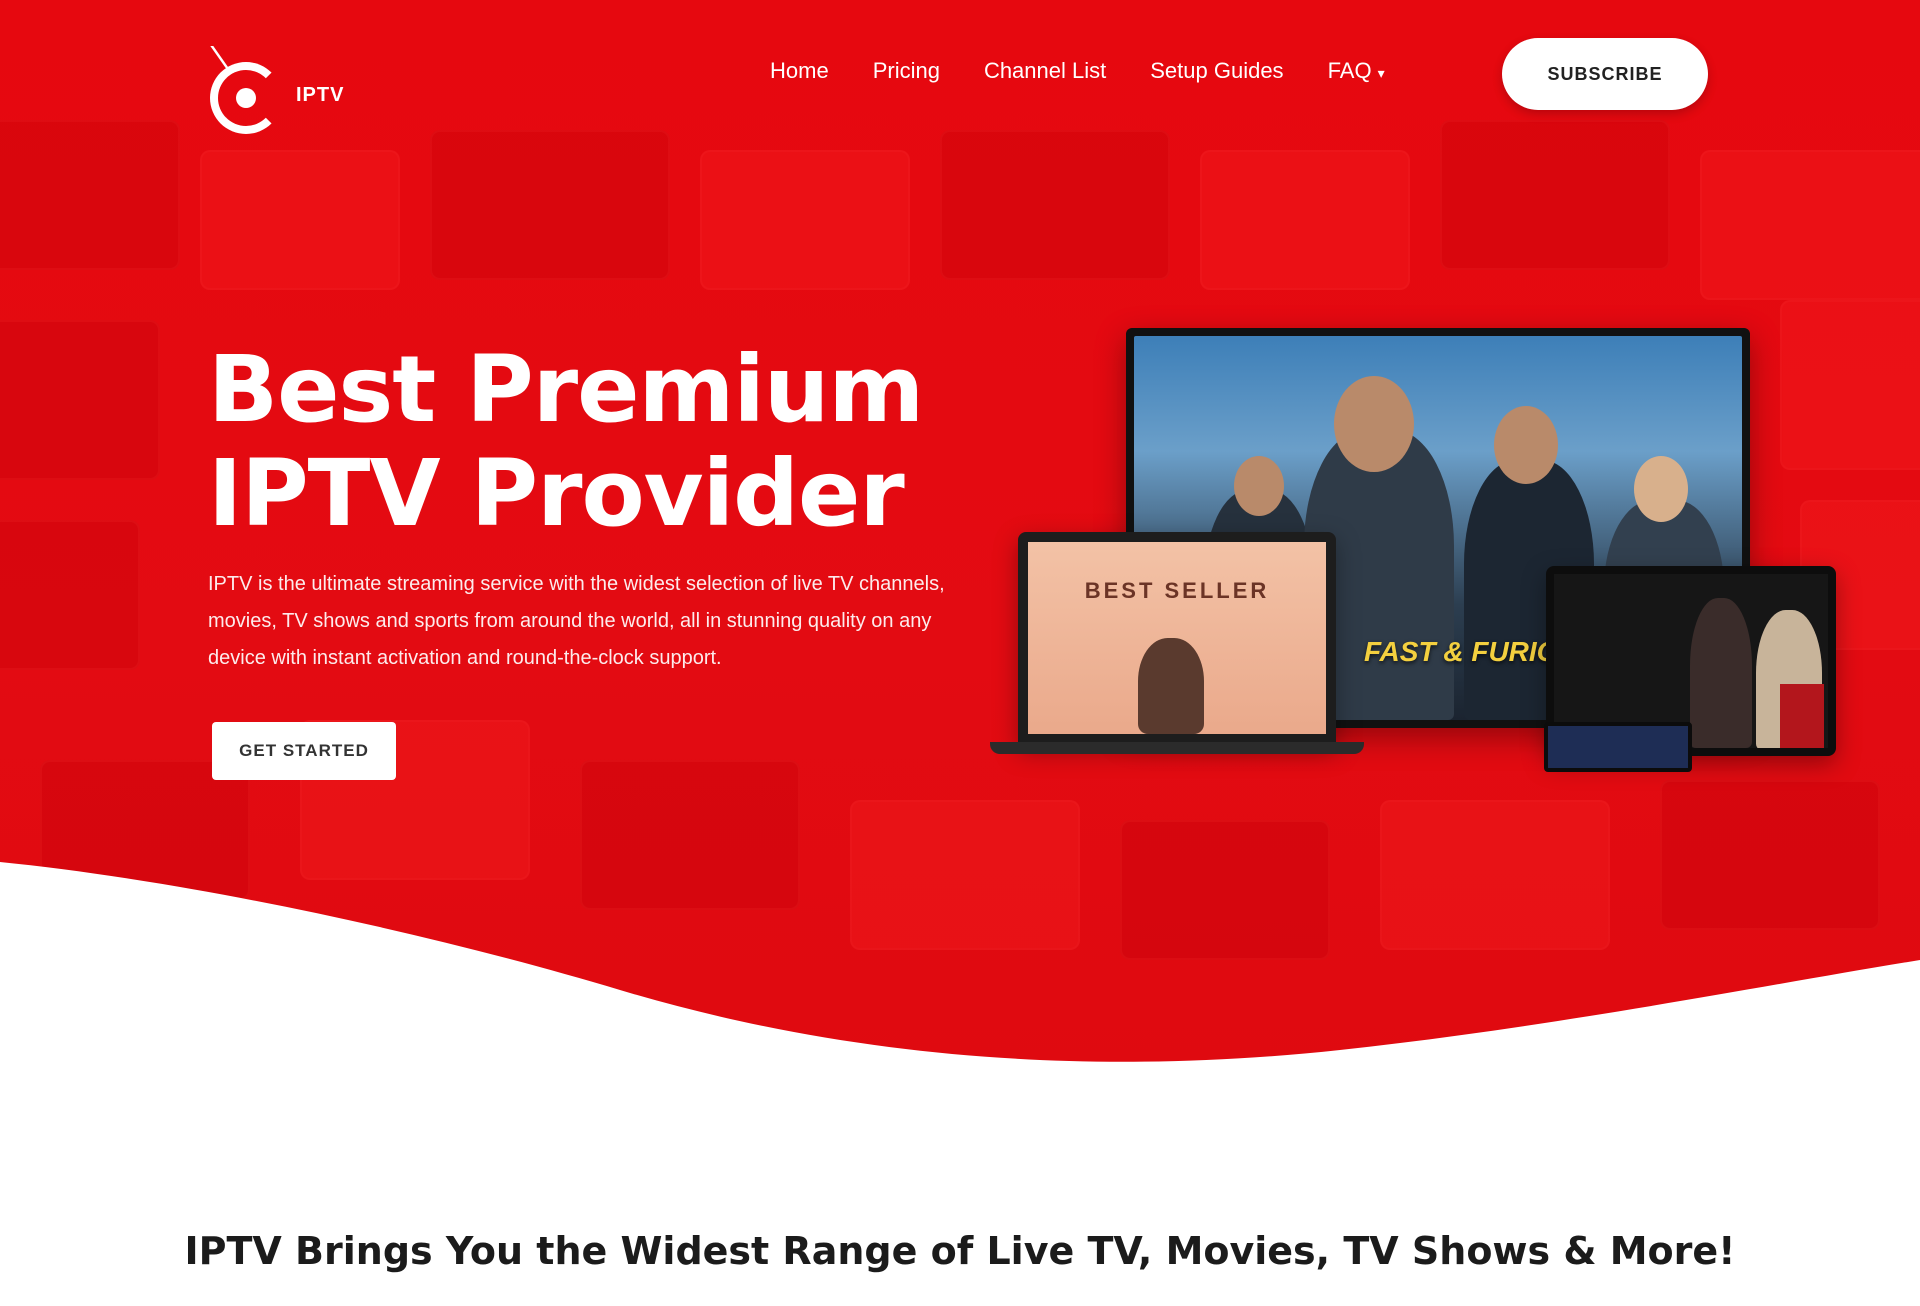 The image size is (1920, 1306). I want to click on nav-item-setup-guides: Setup Guides, so click(1216, 71).